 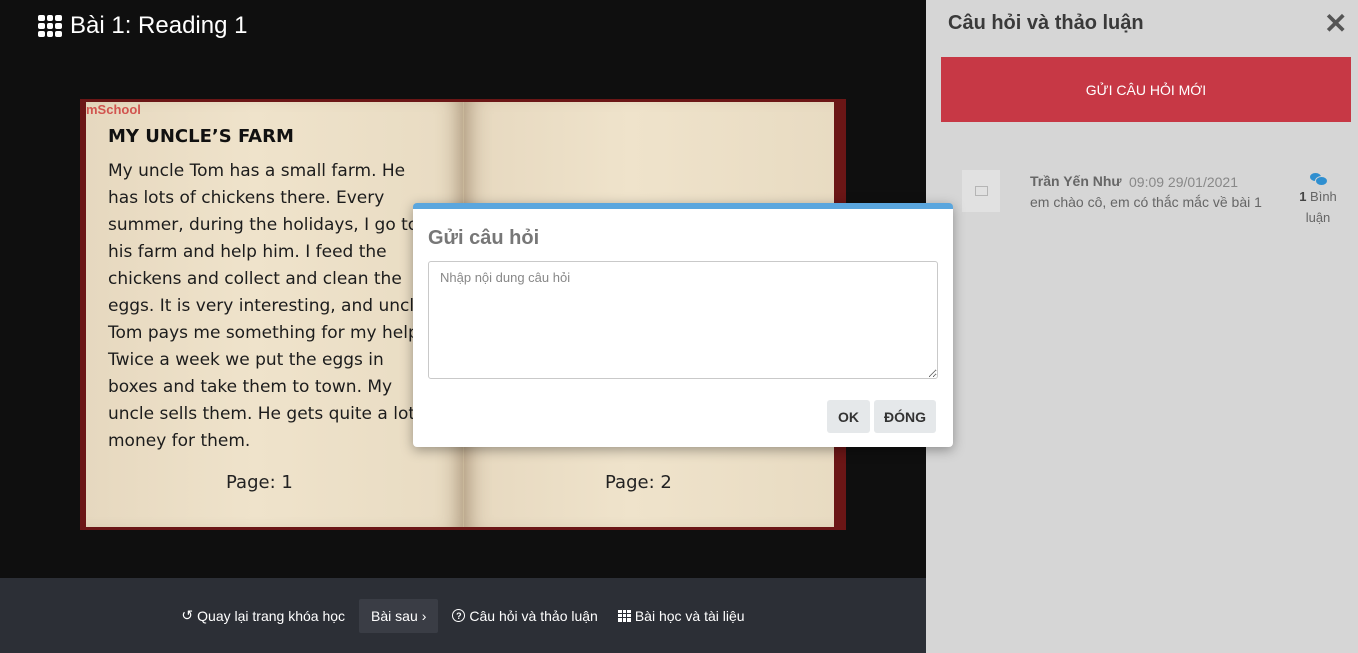 I want to click on question-time: 09:09 29/01/2021, so click(x=1183, y=182).